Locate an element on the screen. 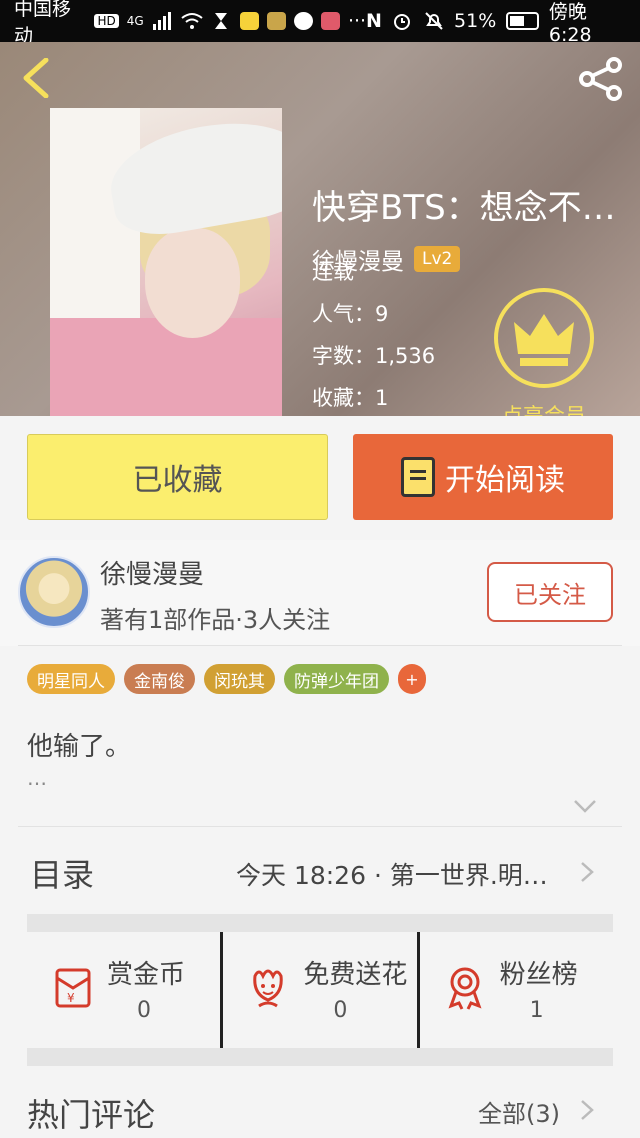 The image size is (640, 1138). tag-item: 闵玧其 is located at coordinates (239, 679).